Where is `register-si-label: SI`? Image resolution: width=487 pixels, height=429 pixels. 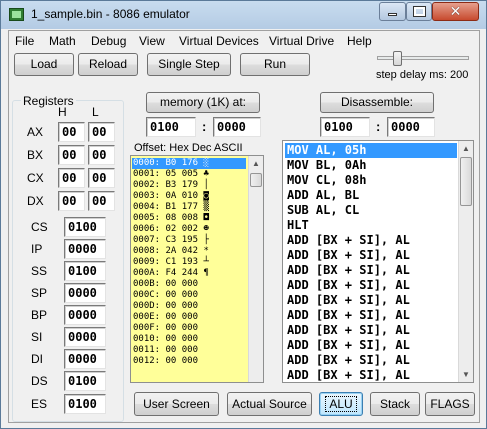 register-si-label: SI is located at coordinates (37, 337).